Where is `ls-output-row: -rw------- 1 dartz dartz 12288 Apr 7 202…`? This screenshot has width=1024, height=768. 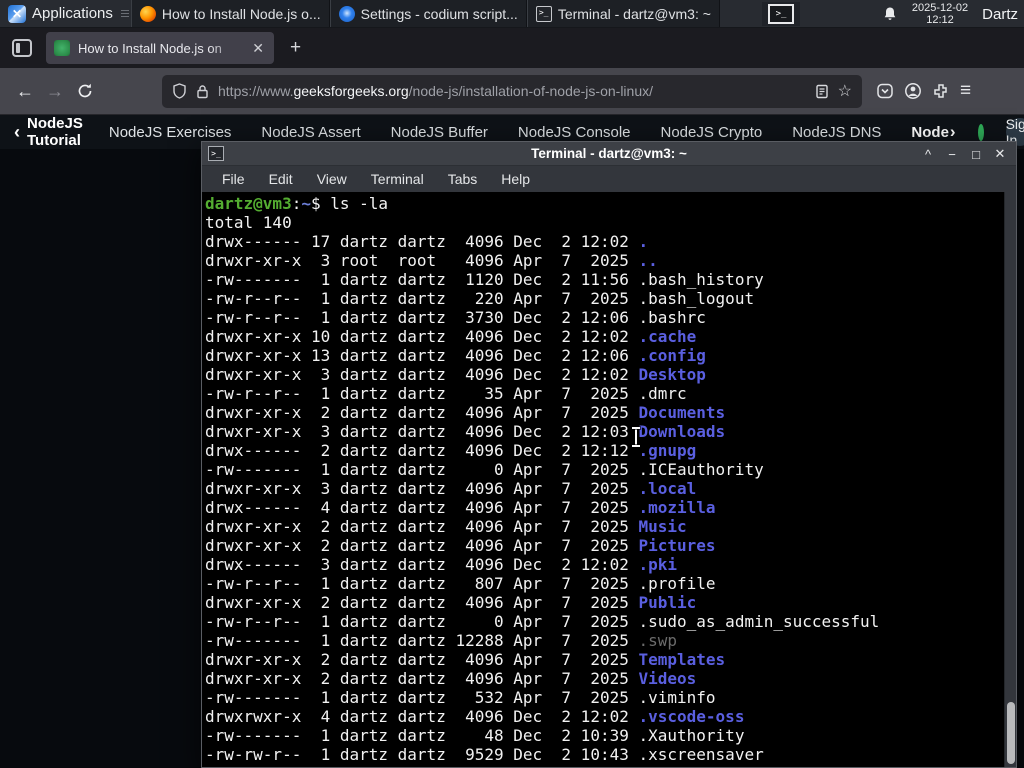
ls-output-row: -rw------- 1 dartz dartz 12288 Apr 7 202… is located at coordinates (441, 640).